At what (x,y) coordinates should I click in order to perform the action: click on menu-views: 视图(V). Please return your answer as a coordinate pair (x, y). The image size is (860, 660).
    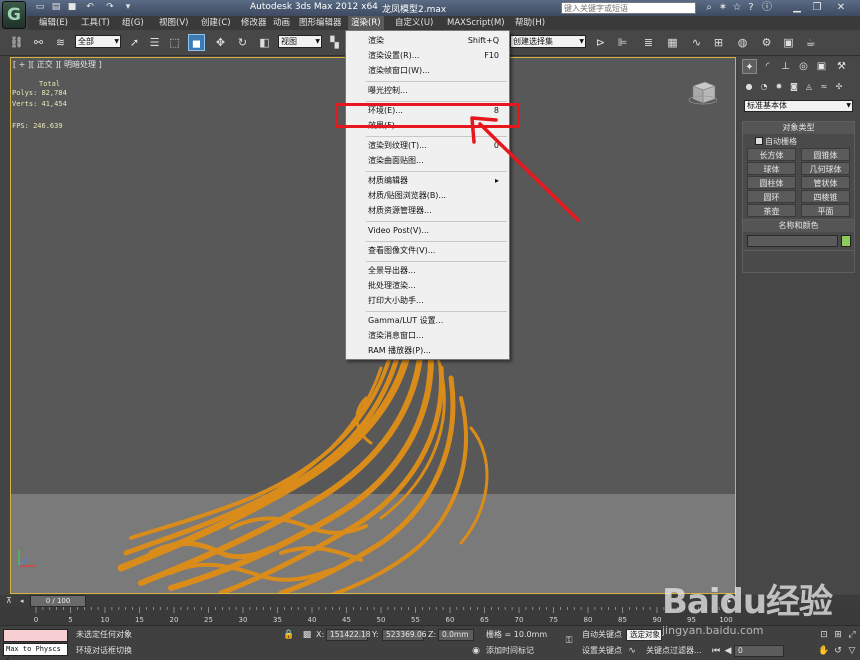
    Looking at the image, I should click on (173, 23).